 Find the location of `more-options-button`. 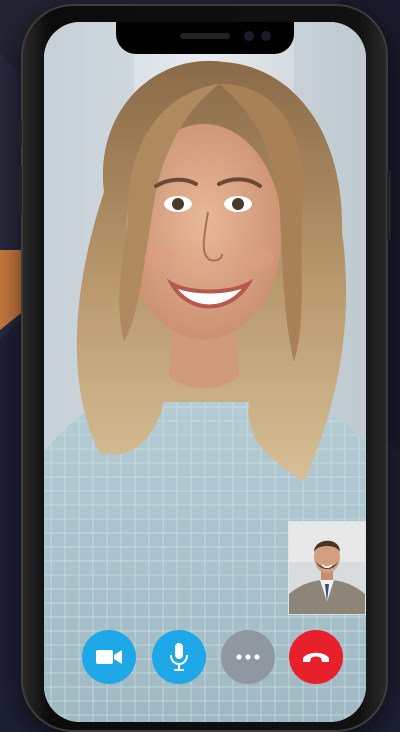

more-options-button is located at coordinates (248, 657).